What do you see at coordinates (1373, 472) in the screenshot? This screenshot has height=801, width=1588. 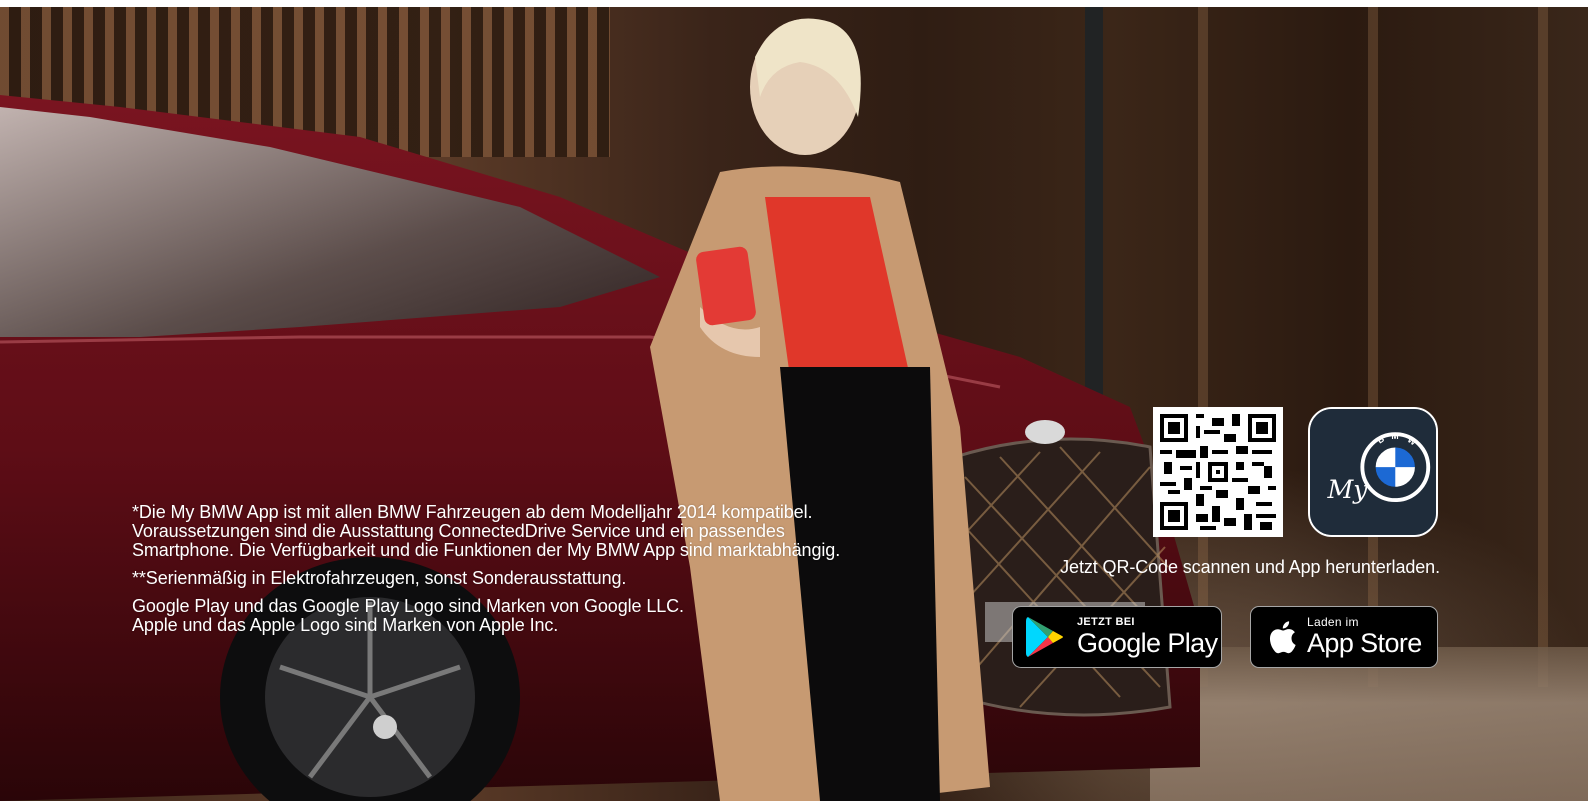 I see `my-bmw-app-icon: B M W My` at bounding box center [1373, 472].